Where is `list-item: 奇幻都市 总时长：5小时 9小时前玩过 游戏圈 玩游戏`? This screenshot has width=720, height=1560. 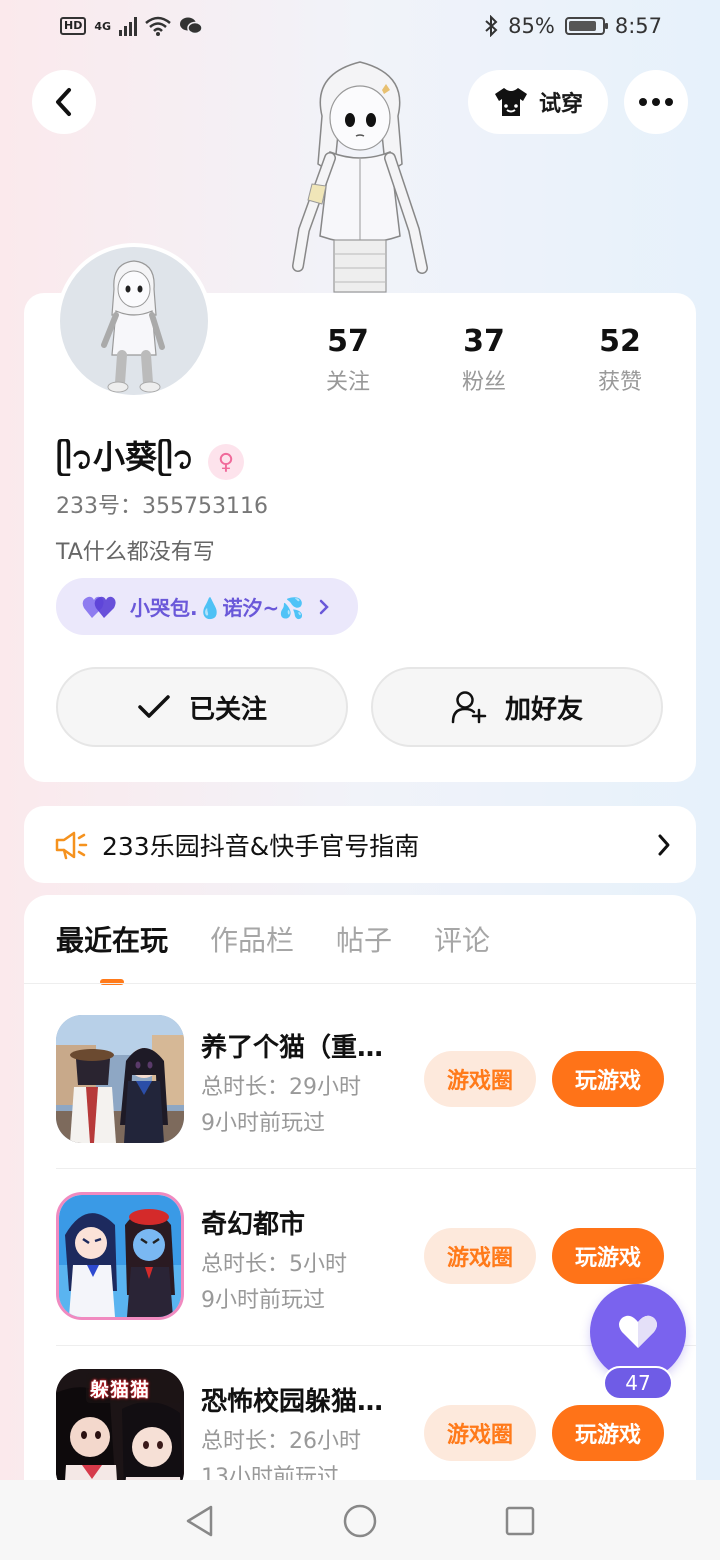
list-item: 奇幻都市 总时长：5小时 9小时前玩过 游戏圈 玩游戏 is located at coordinates (364, 1280).